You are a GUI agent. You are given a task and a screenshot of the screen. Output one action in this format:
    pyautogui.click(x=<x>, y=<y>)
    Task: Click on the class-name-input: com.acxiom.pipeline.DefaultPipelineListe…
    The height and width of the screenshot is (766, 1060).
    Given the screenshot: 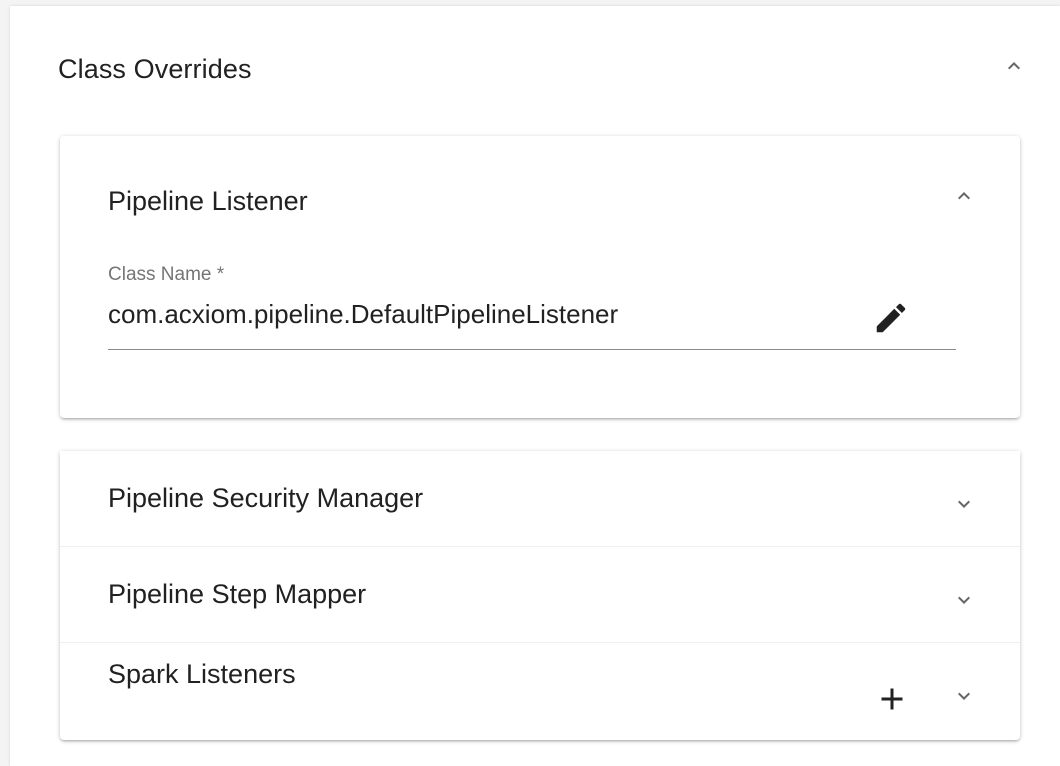 What is the action you would take?
    pyautogui.click(x=363, y=314)
    